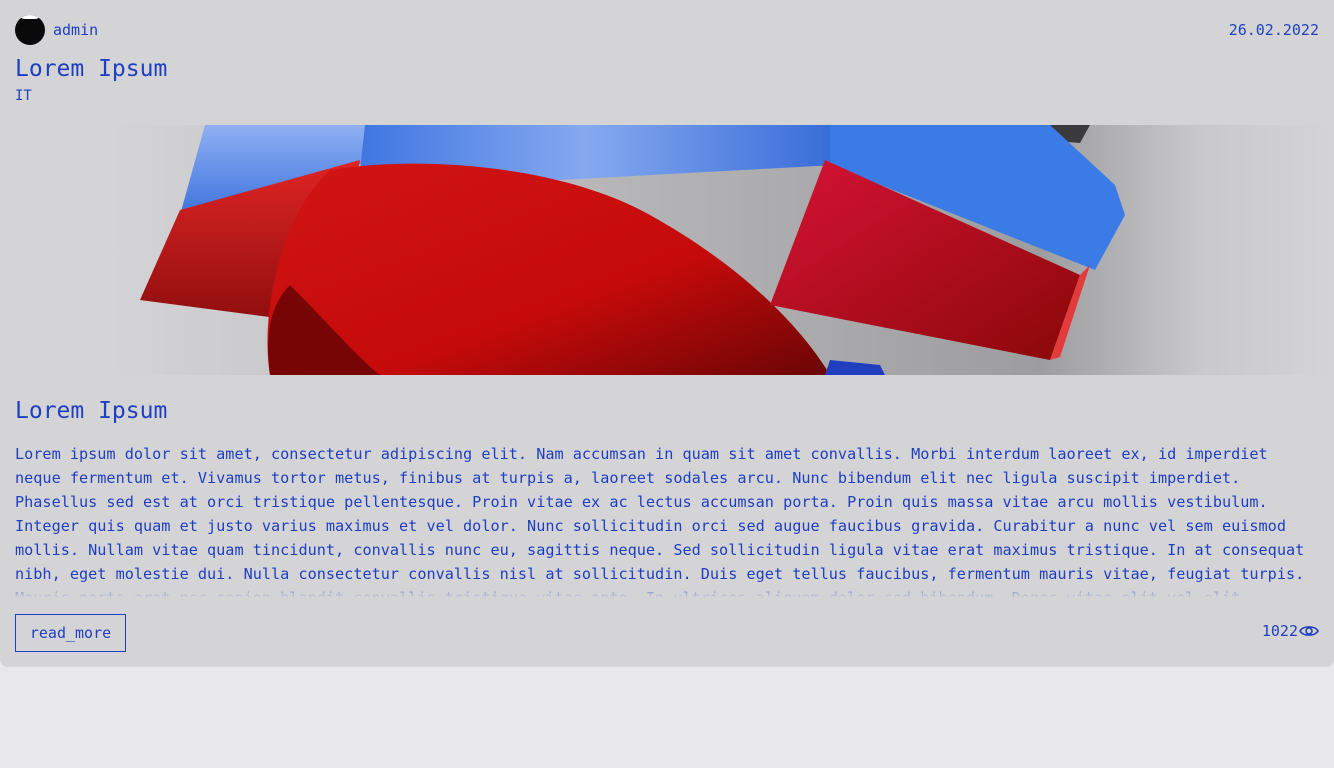 This screenshot has width=1334, height=768. Describe the element at coordinates (1279, 631) in the screenshot. I see `view-count-value: 1022` at that location.